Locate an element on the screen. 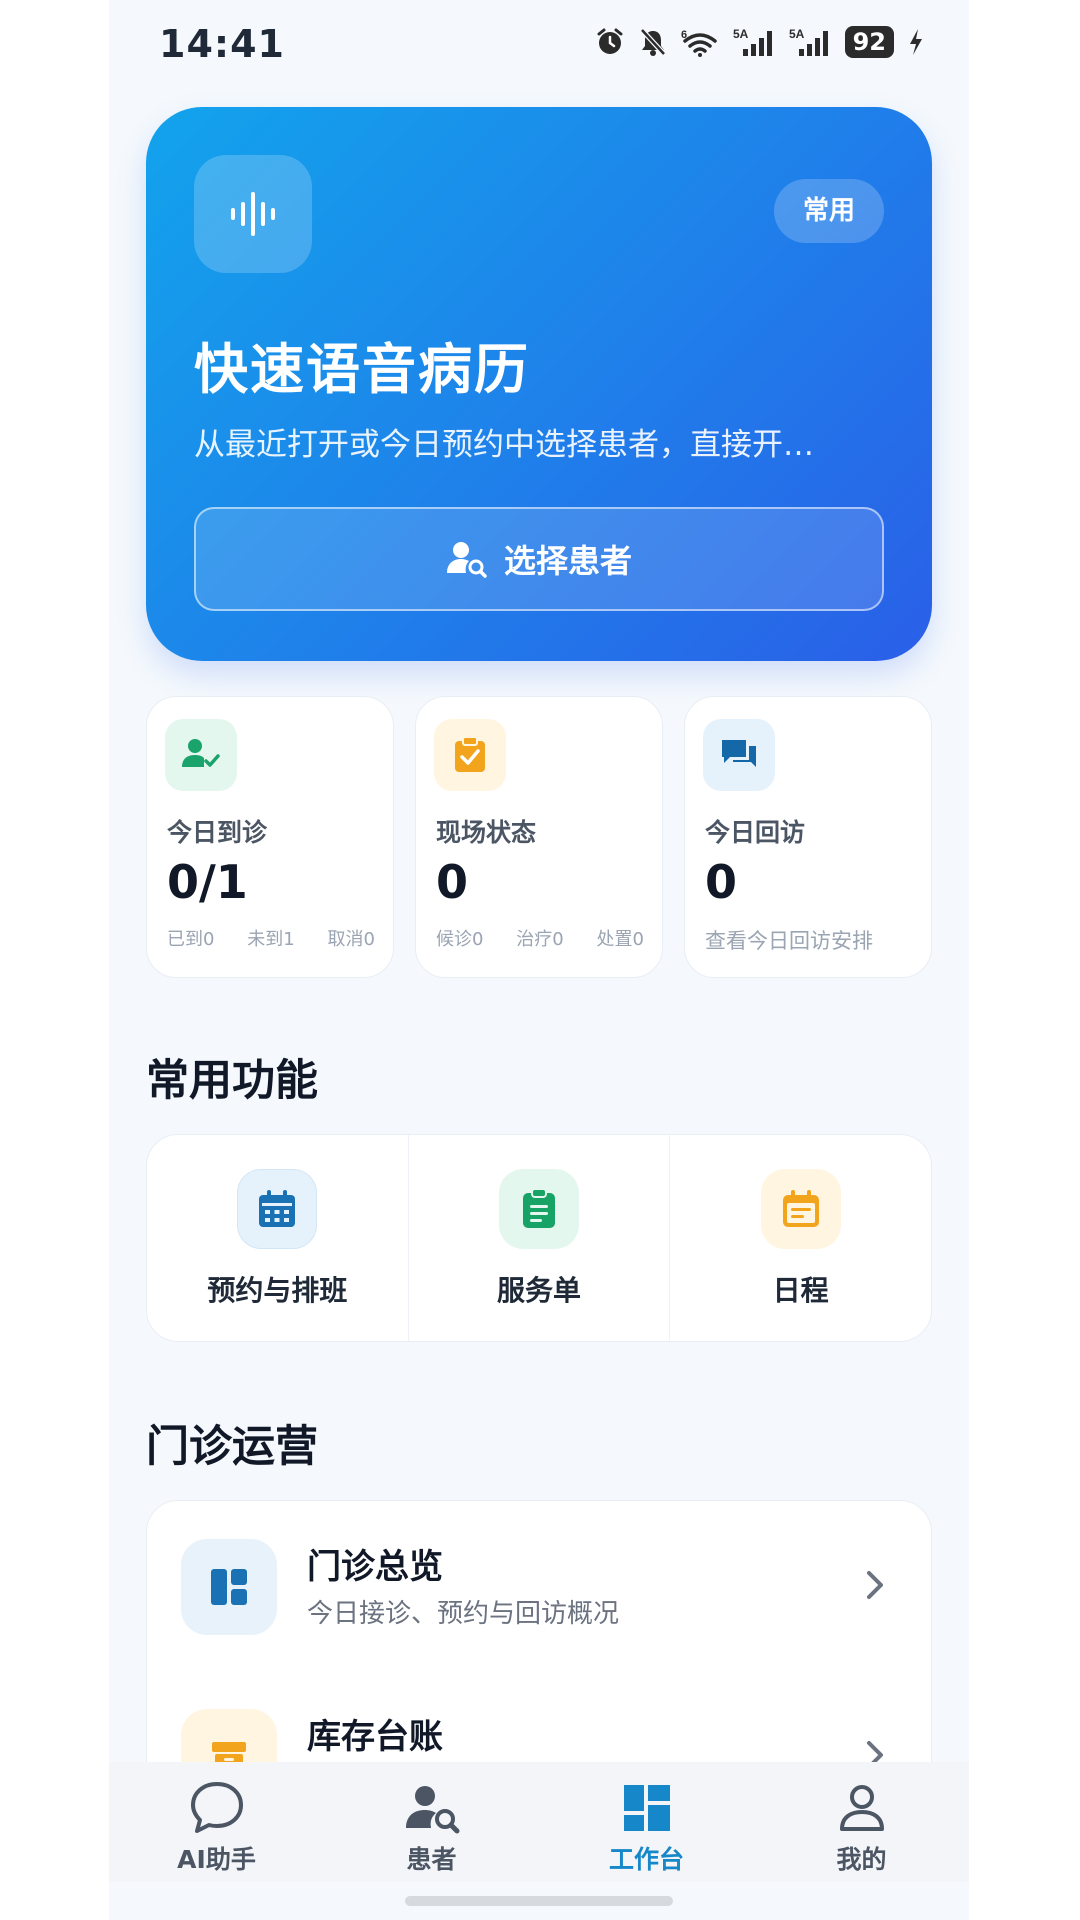  stat-label: 今日到诊 is located at coordinates (217, 832).